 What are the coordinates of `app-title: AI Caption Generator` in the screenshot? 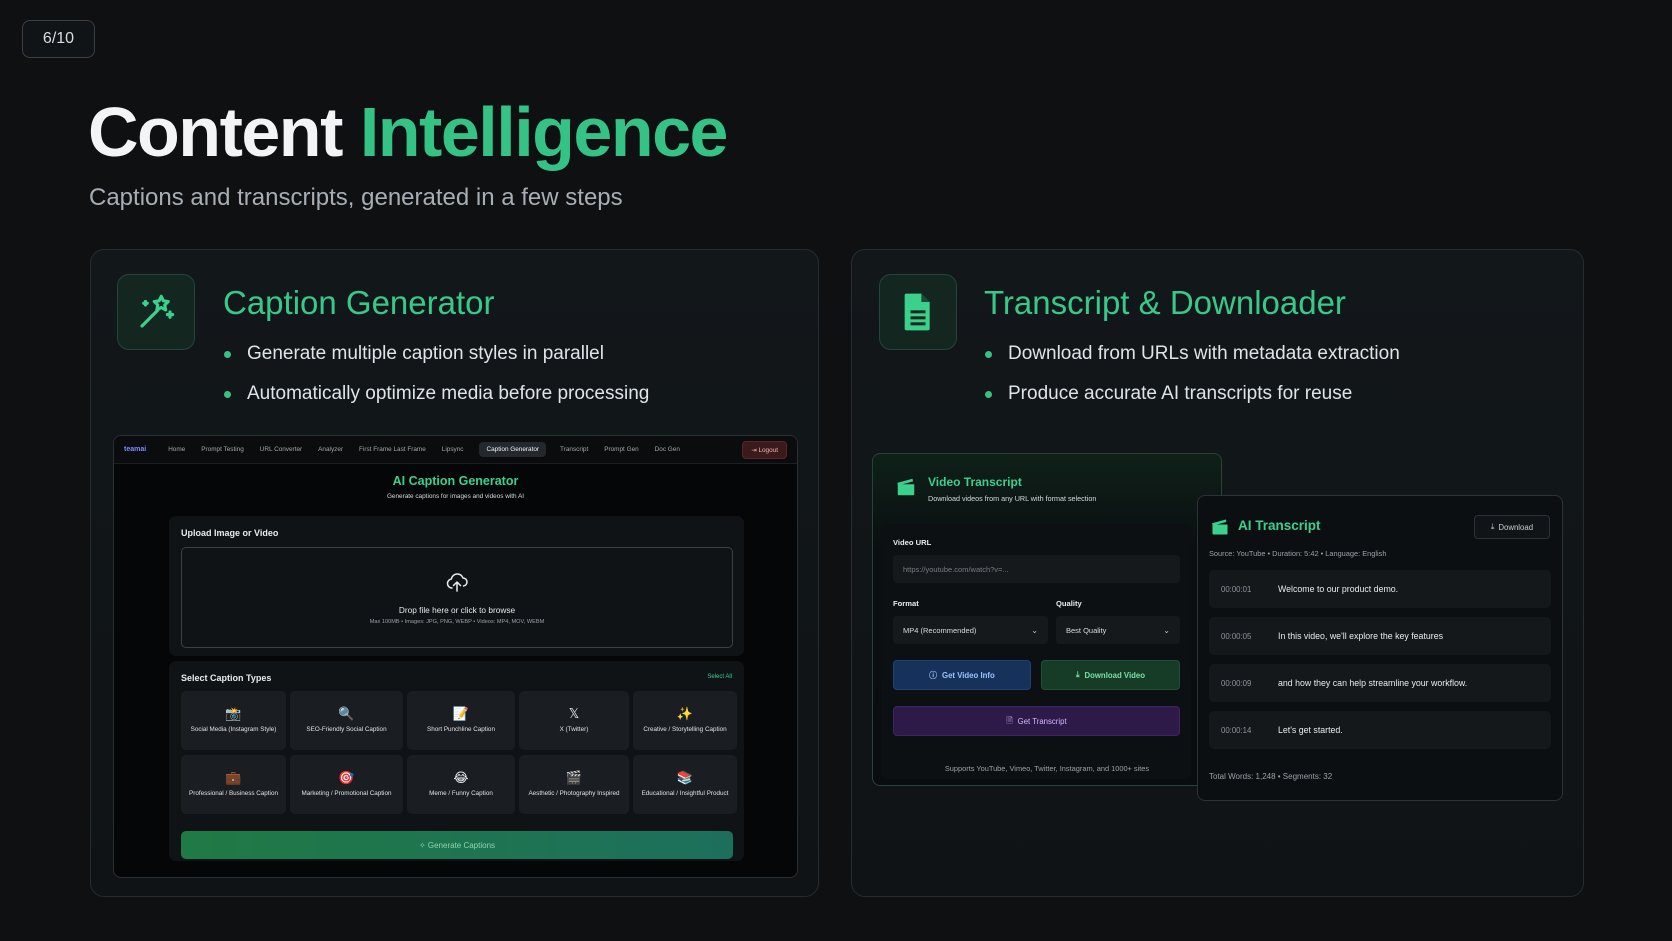 It's located at (455, 481).